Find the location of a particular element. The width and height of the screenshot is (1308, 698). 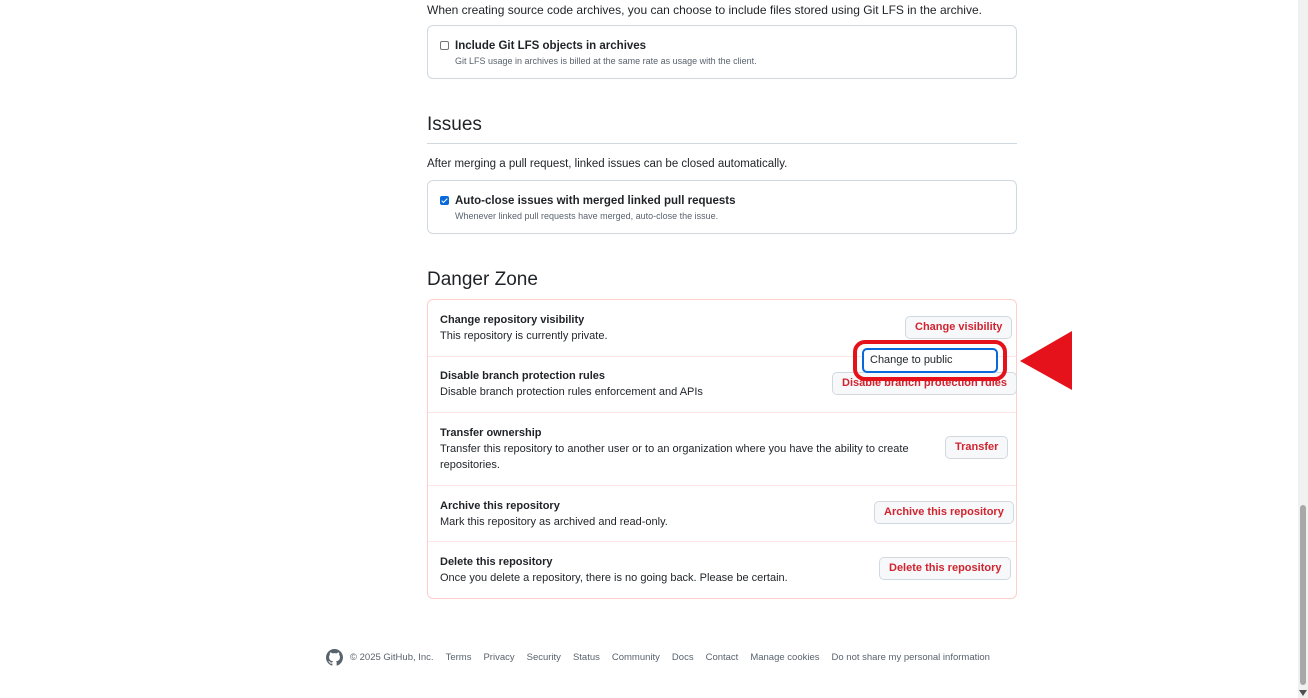

transfer-title: Transfer ownership is located at coordinates (491, 433).